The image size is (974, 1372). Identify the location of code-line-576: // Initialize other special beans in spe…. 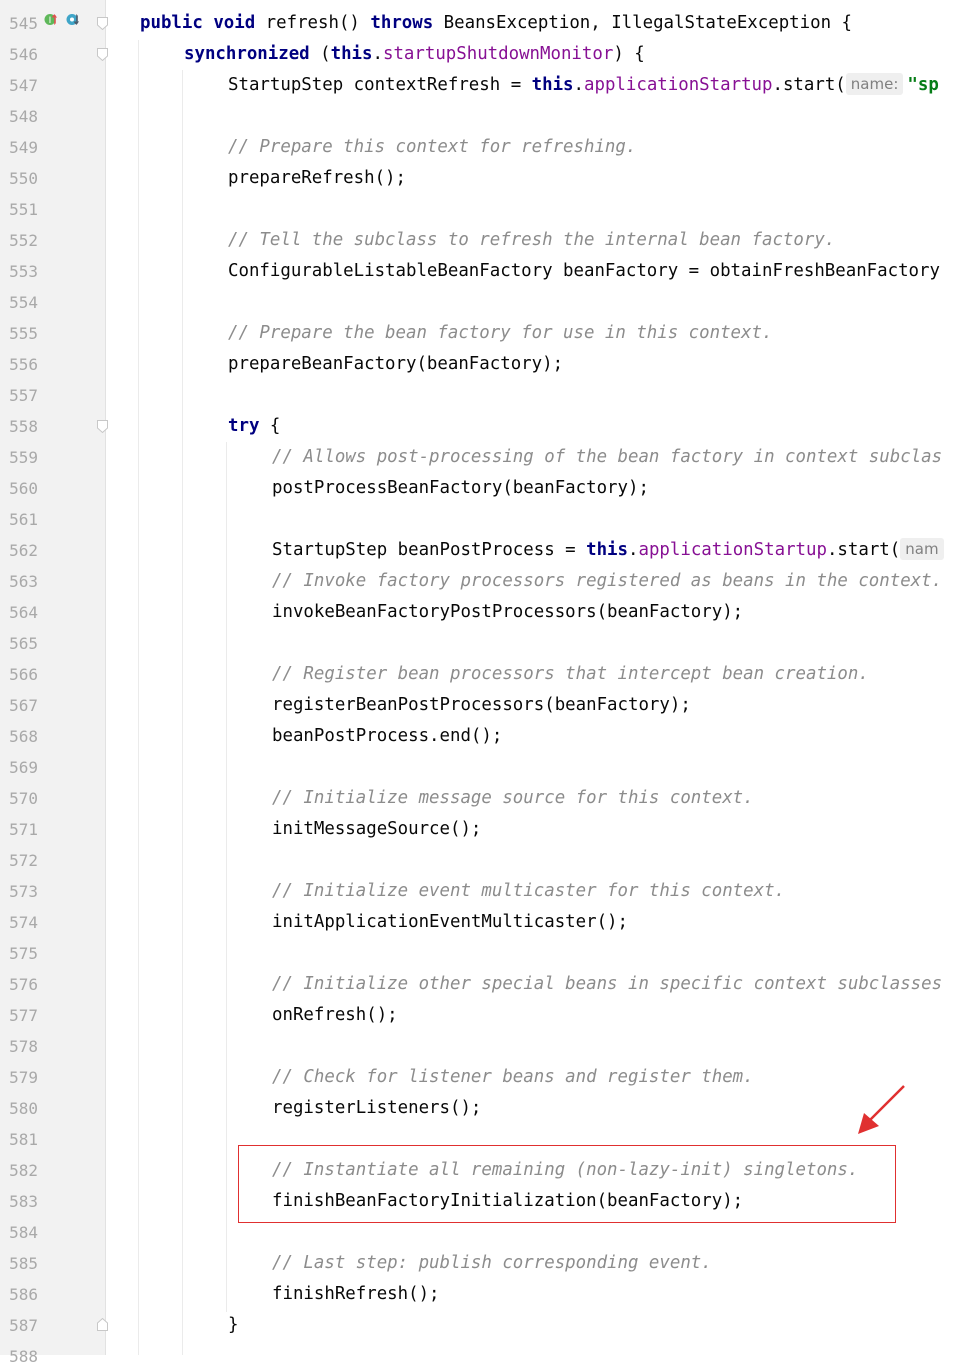
(607, 984).